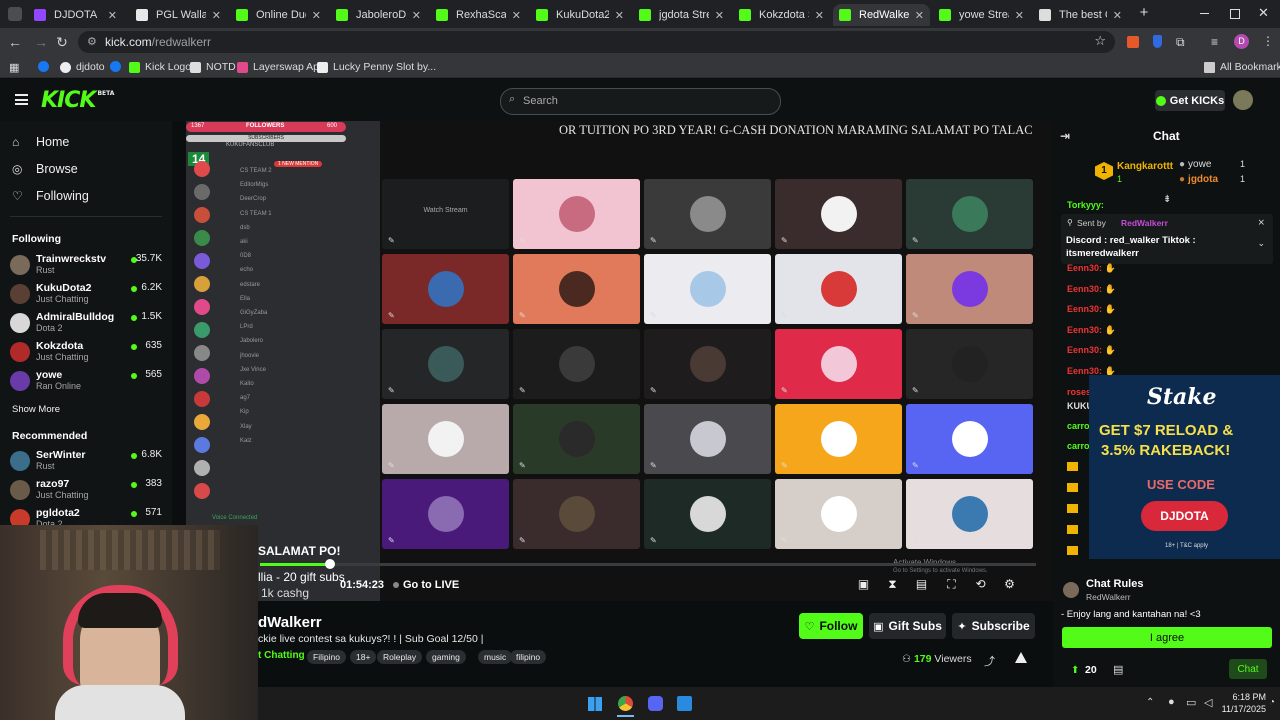 This screenshot has width=1280, height=720. What do you see at coordinates (495, 657) in the screenshot?
I see `stream-tag: music` at bounding box center [495, 657].